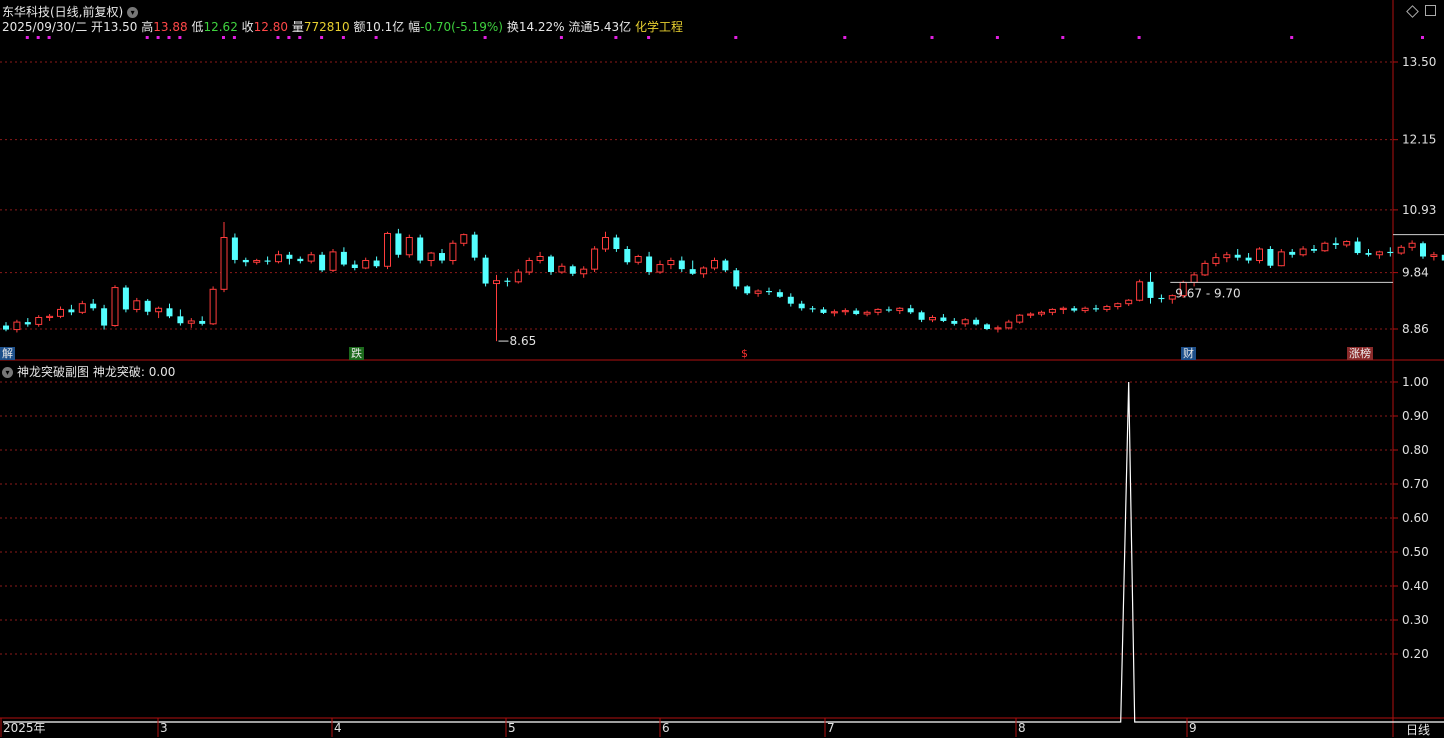  Describe the element at coordinates (326, 27) in the screenshot. I see `volume-value: 772810` at that location.